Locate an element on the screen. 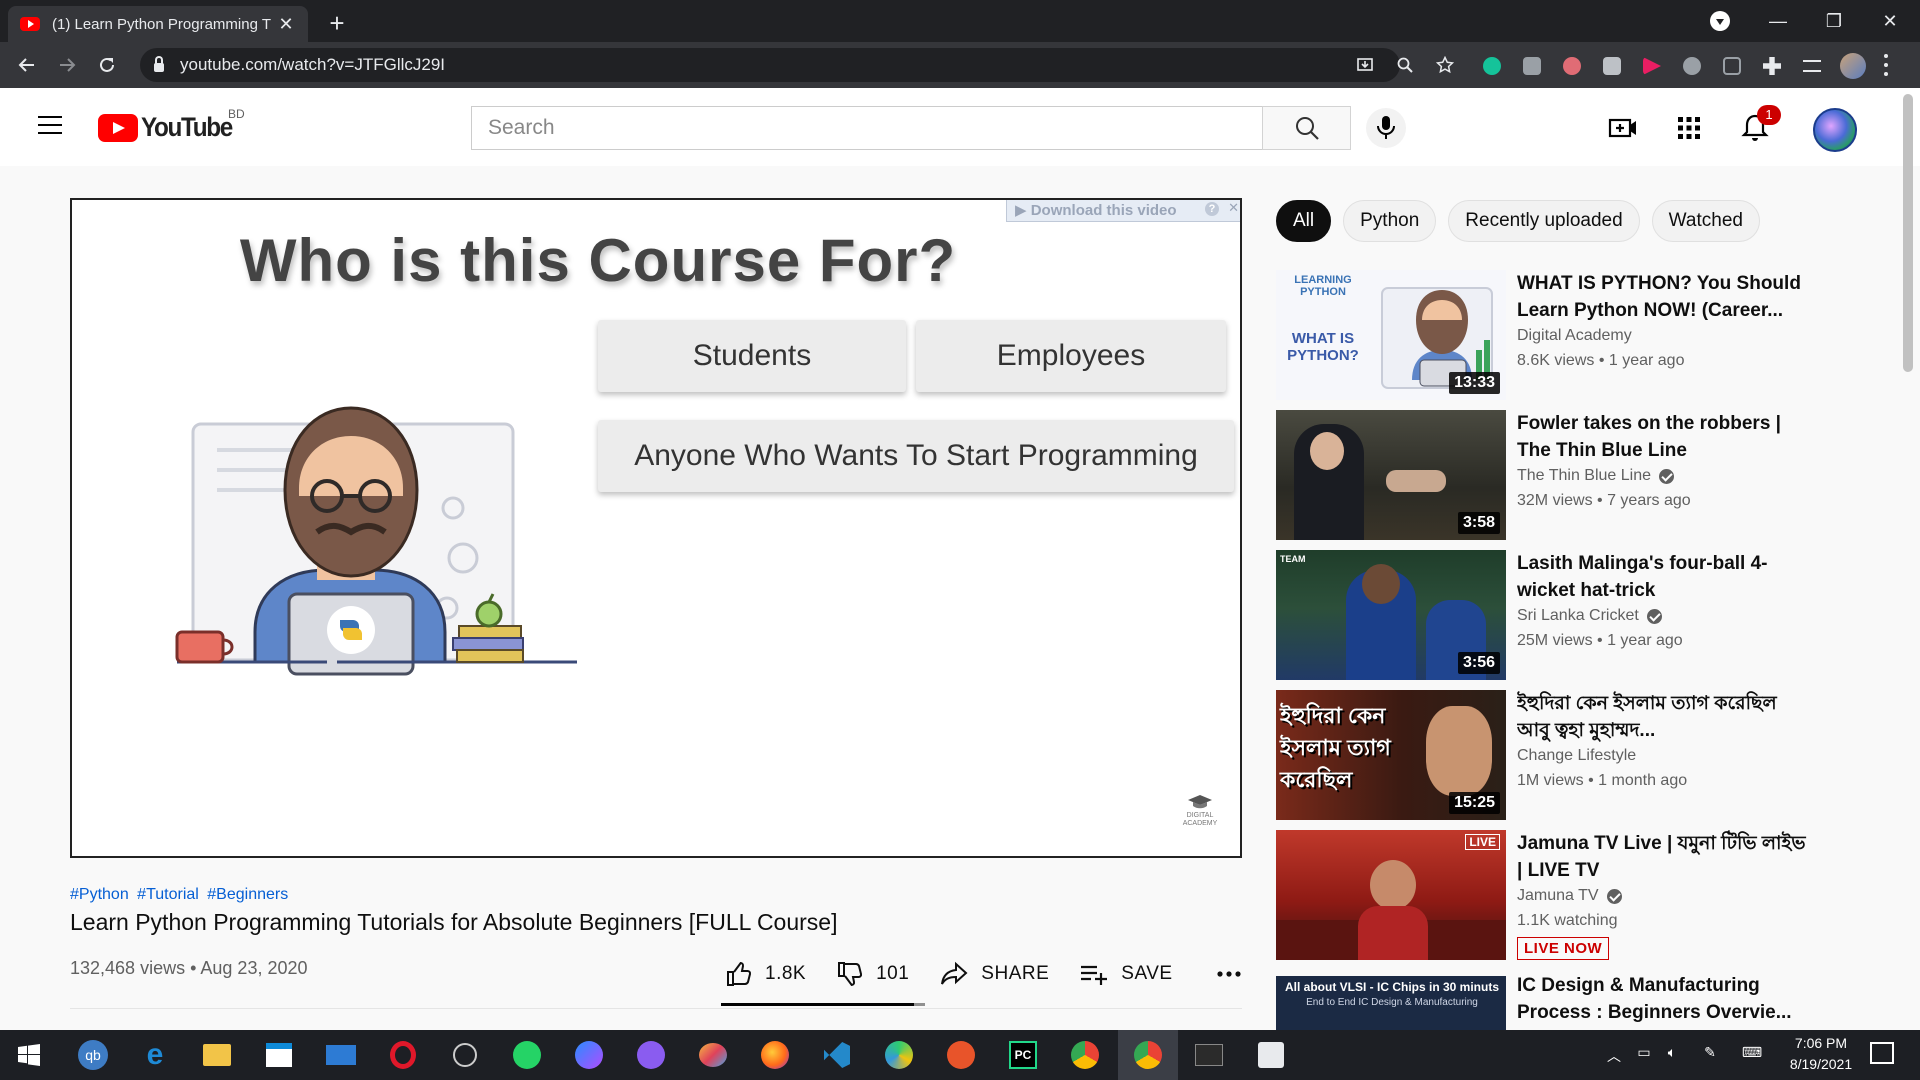  chip-all: All is located at coordinates (1304, 221).